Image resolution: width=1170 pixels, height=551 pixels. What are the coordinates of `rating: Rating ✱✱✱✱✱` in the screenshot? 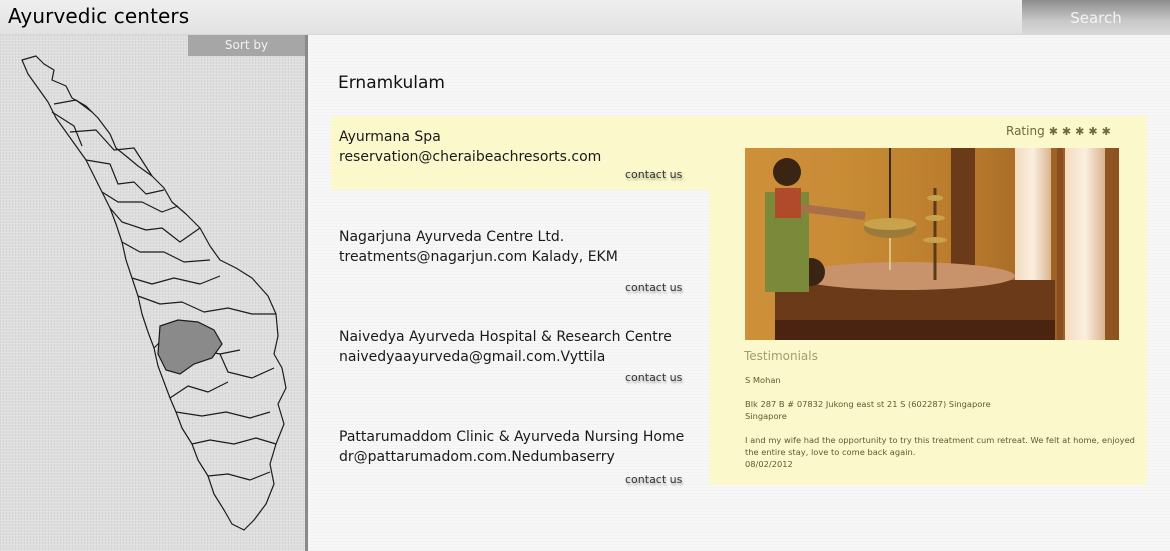 It's located at (1060, 131).